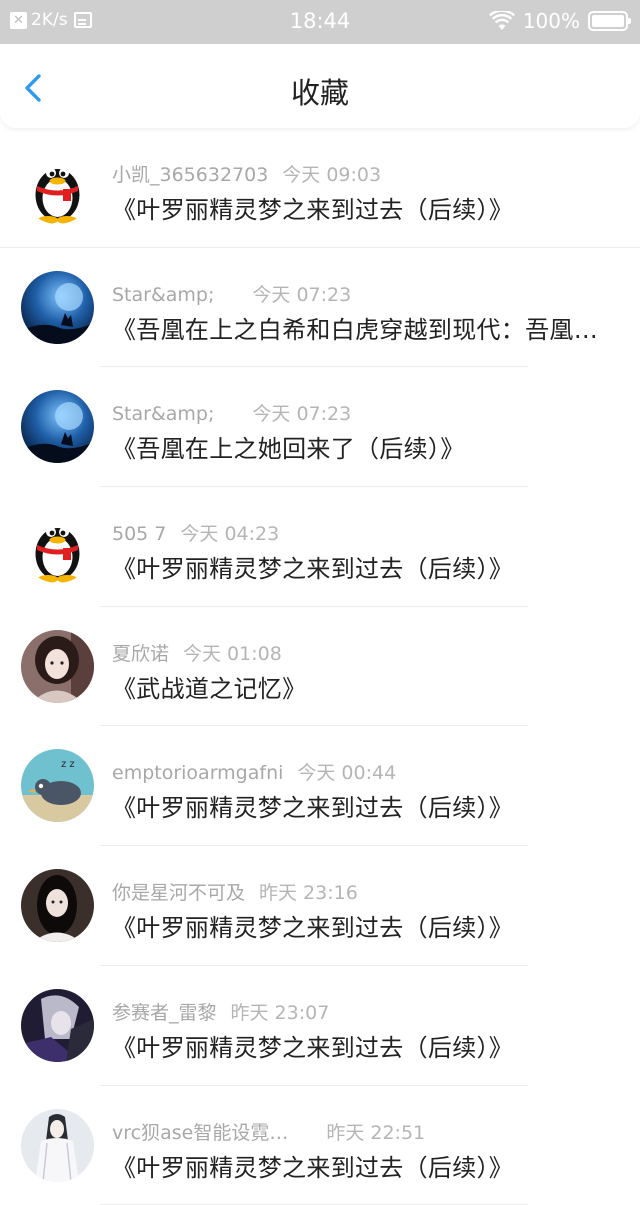 Image resolution: width=640 pixels, height=1205 pixels. Describe the element at coordinates (320, 1145) in the screenshot. I see `list-item: vrc狈ase智能设霓… 昨天 22:51 《叶罗丽精灵梦之来到过去（后续）》` at that location.